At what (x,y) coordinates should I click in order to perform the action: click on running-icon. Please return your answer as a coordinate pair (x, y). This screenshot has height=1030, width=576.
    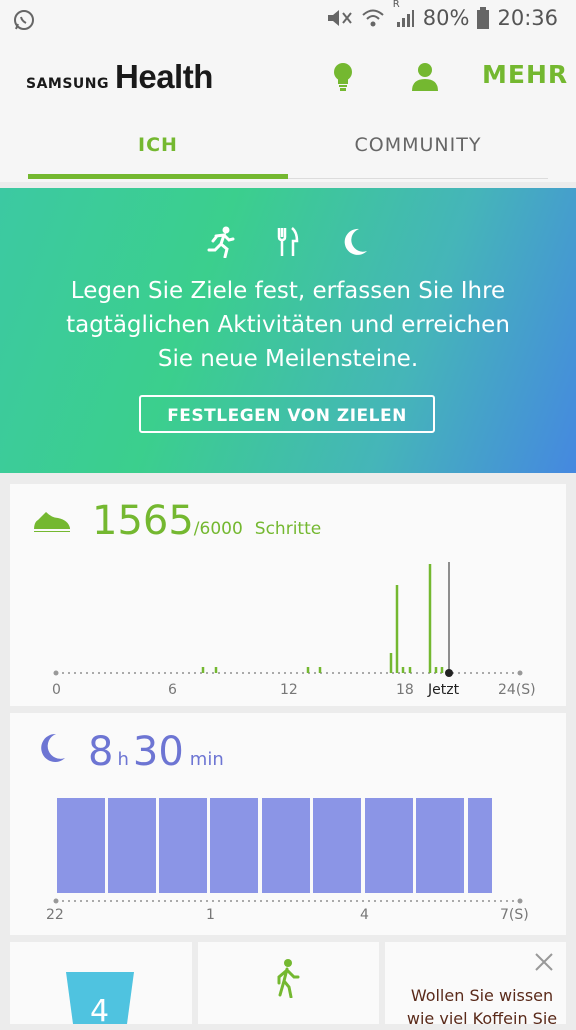
    Looking at the image, I should click on (221, 242).